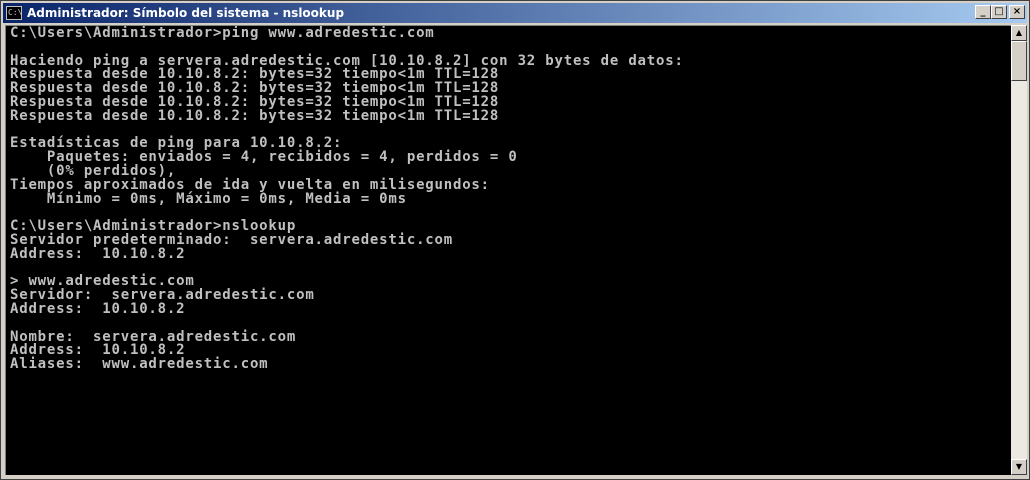 Image resolution: width=1030 pixels, height=480 pixels. I want to click on console-line: Aliases: www.adredestic.com, so click(139, 364).